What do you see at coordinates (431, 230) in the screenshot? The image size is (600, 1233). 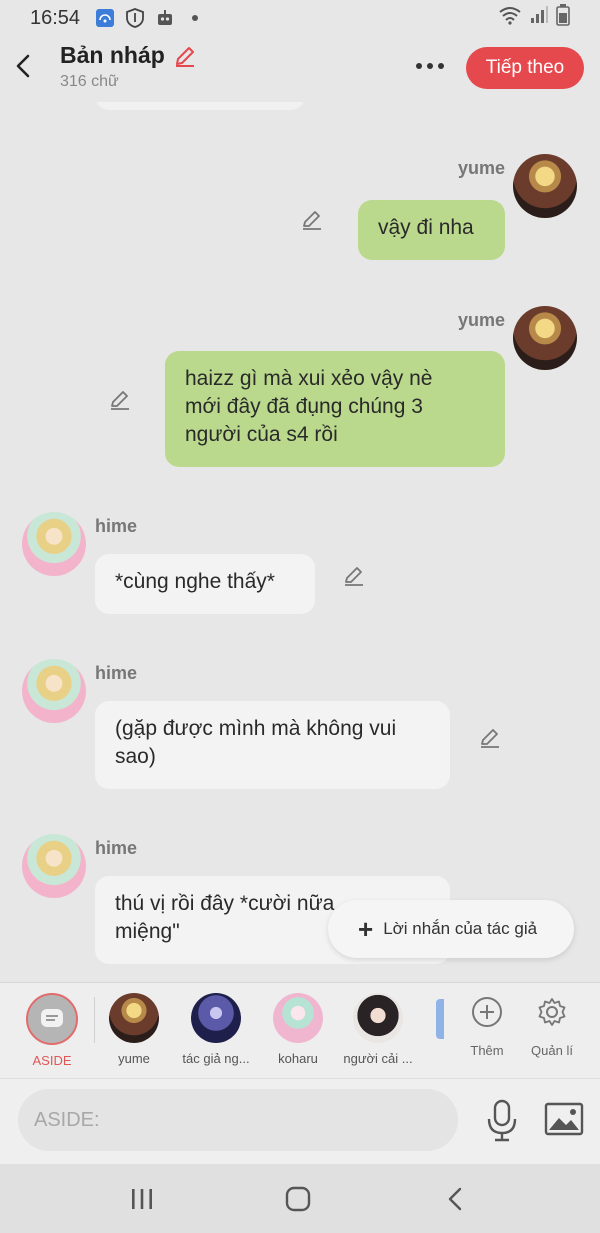 I see `message-bubble: vậy đi nha` at bounding box center [431, 230].